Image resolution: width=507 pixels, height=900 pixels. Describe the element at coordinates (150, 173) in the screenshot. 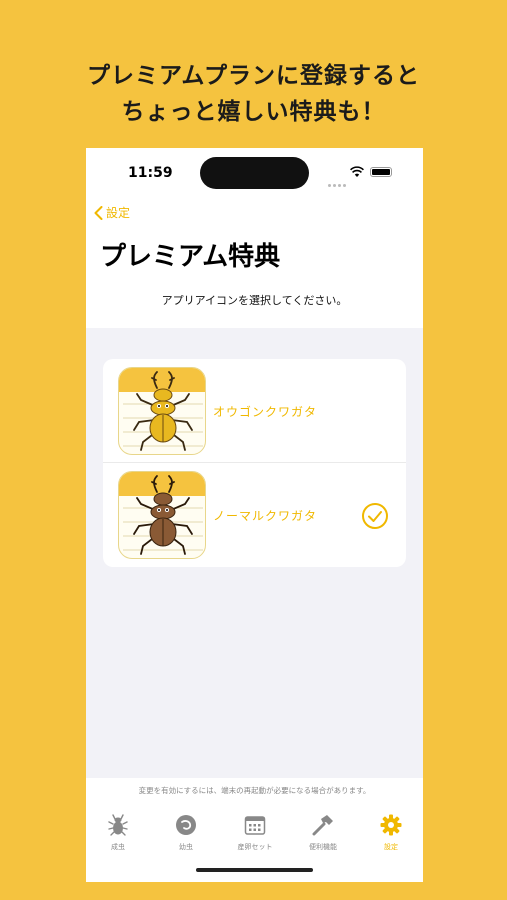

I see `status-time: 11:59` at that location.